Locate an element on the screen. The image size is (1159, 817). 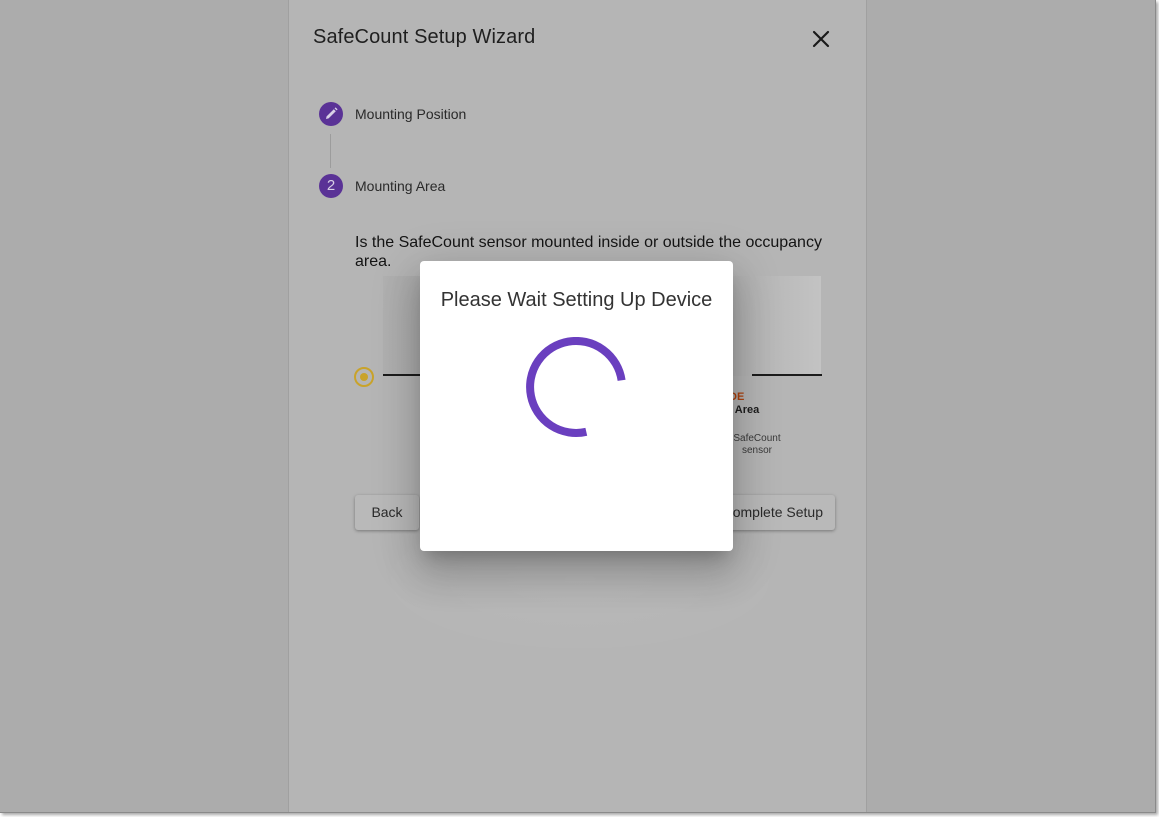
radio-selected-dot is located at coordinates (364, 377).